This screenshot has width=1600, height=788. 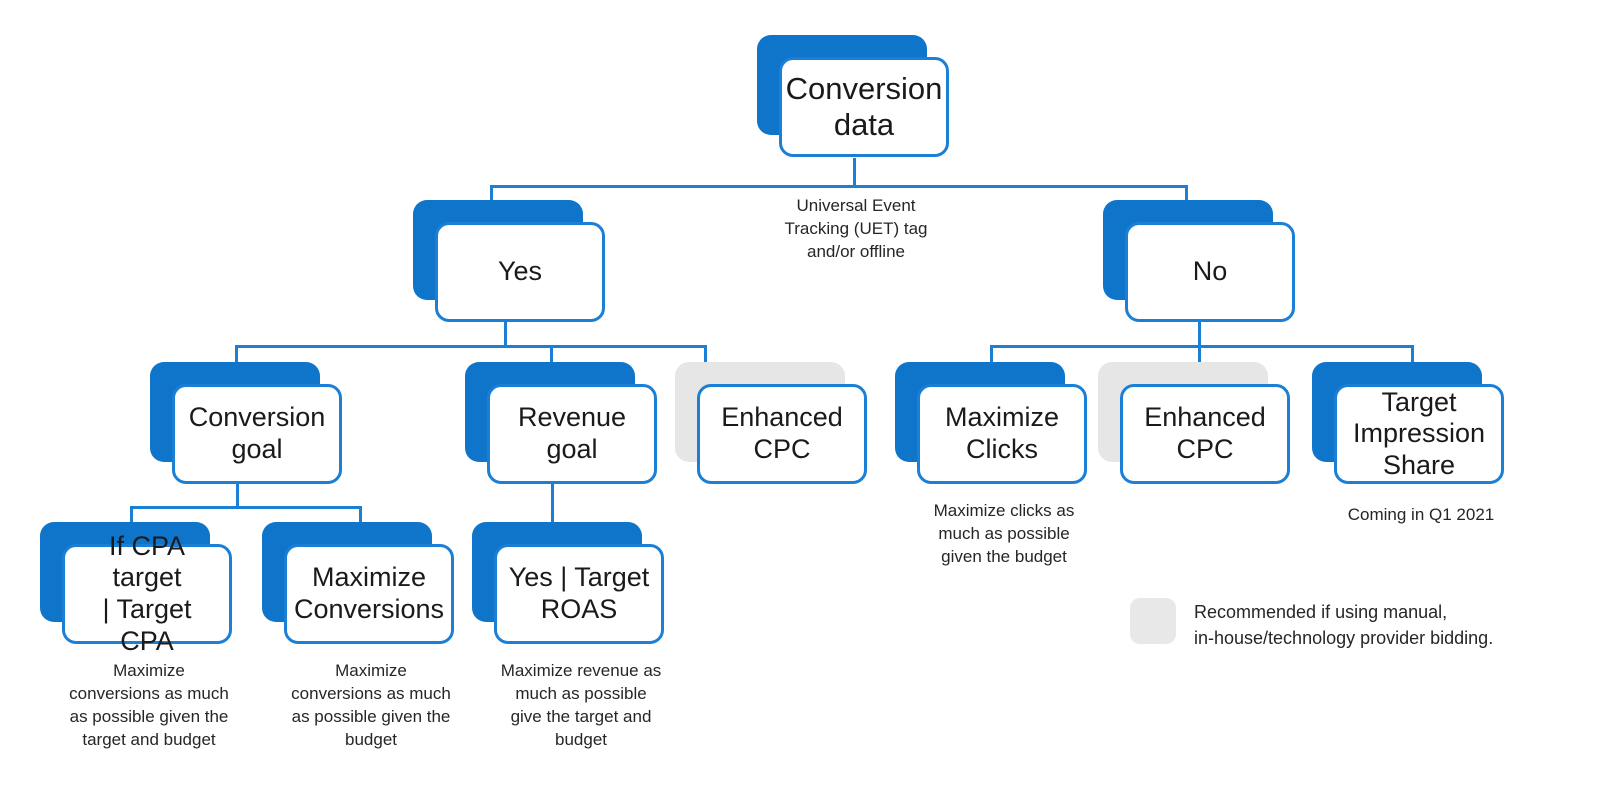 What do you see at coordinates (237, 495) in the screenshot?
I see `connector-conversion-goal-stem` at bounding box center [237, 495].